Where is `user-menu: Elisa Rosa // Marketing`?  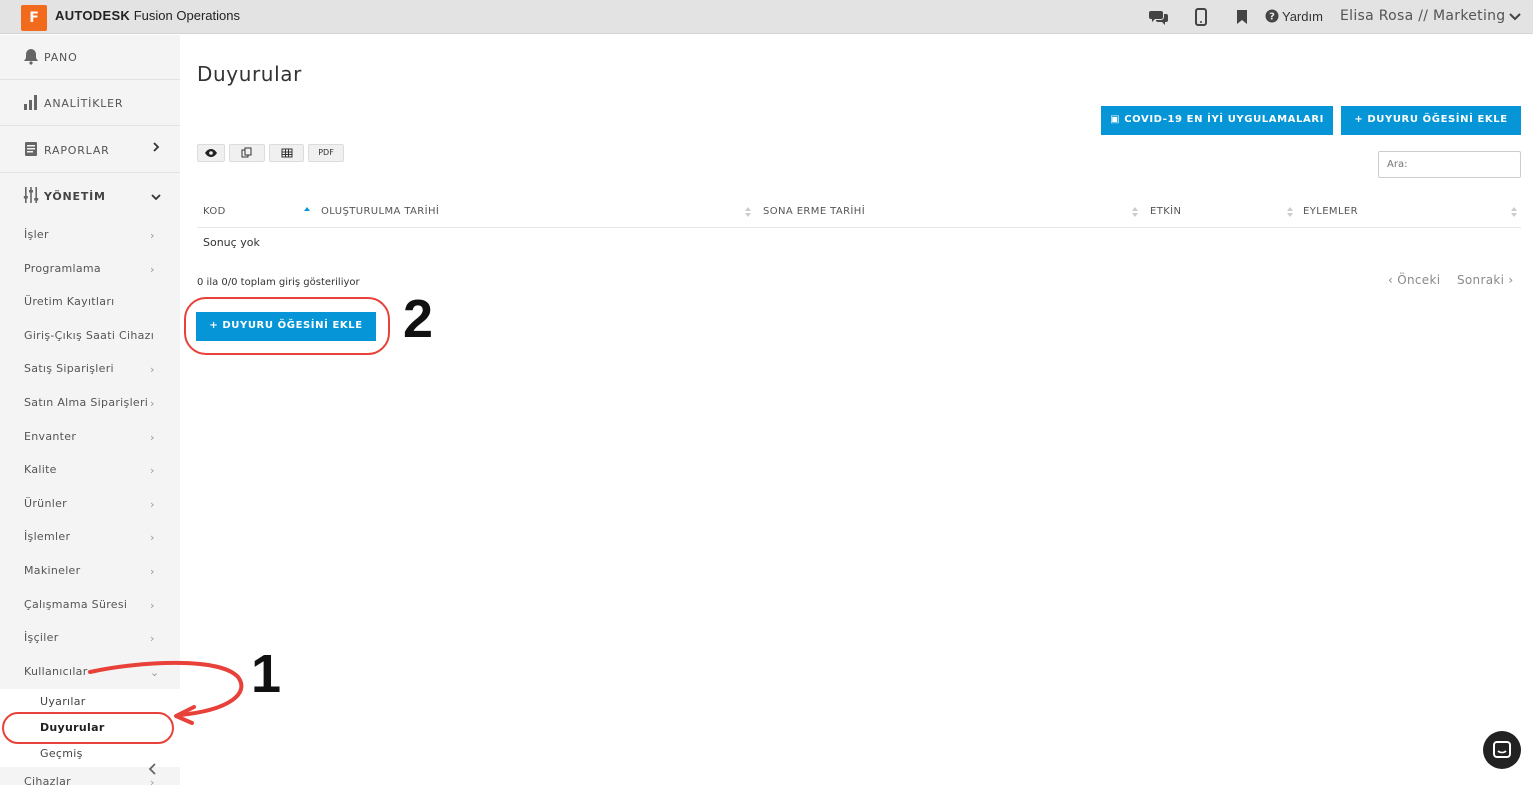
user-menu: Elisa Rosa // Marketing is located at coordinates (1423, 16).